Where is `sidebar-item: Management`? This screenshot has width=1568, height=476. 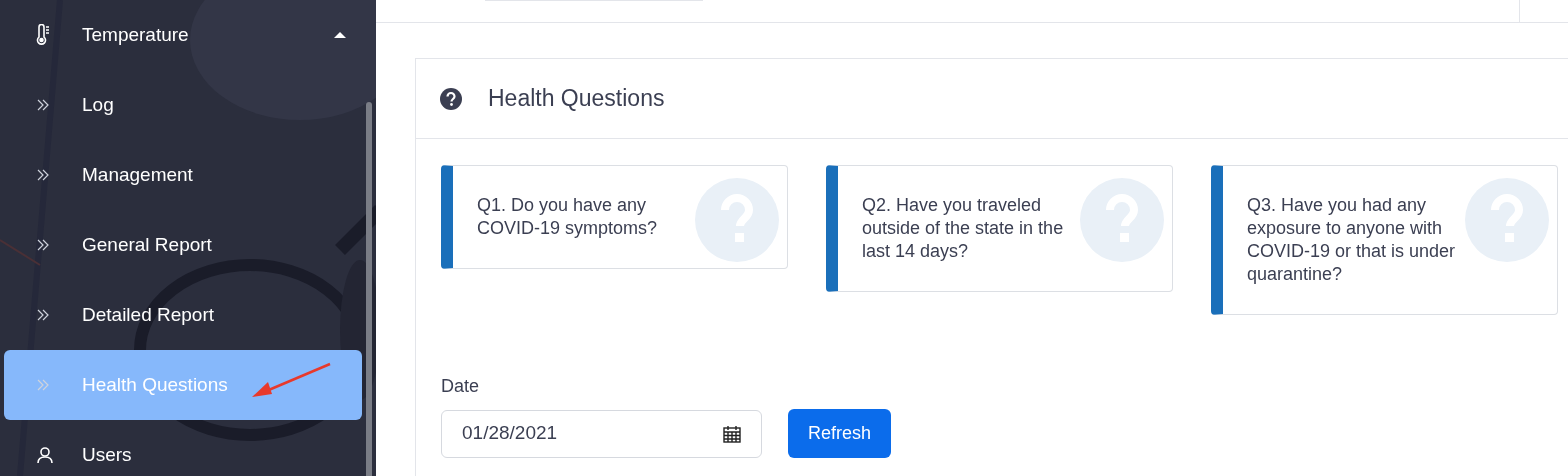
sidebar-item: Management is located at coordinates (183, 175).